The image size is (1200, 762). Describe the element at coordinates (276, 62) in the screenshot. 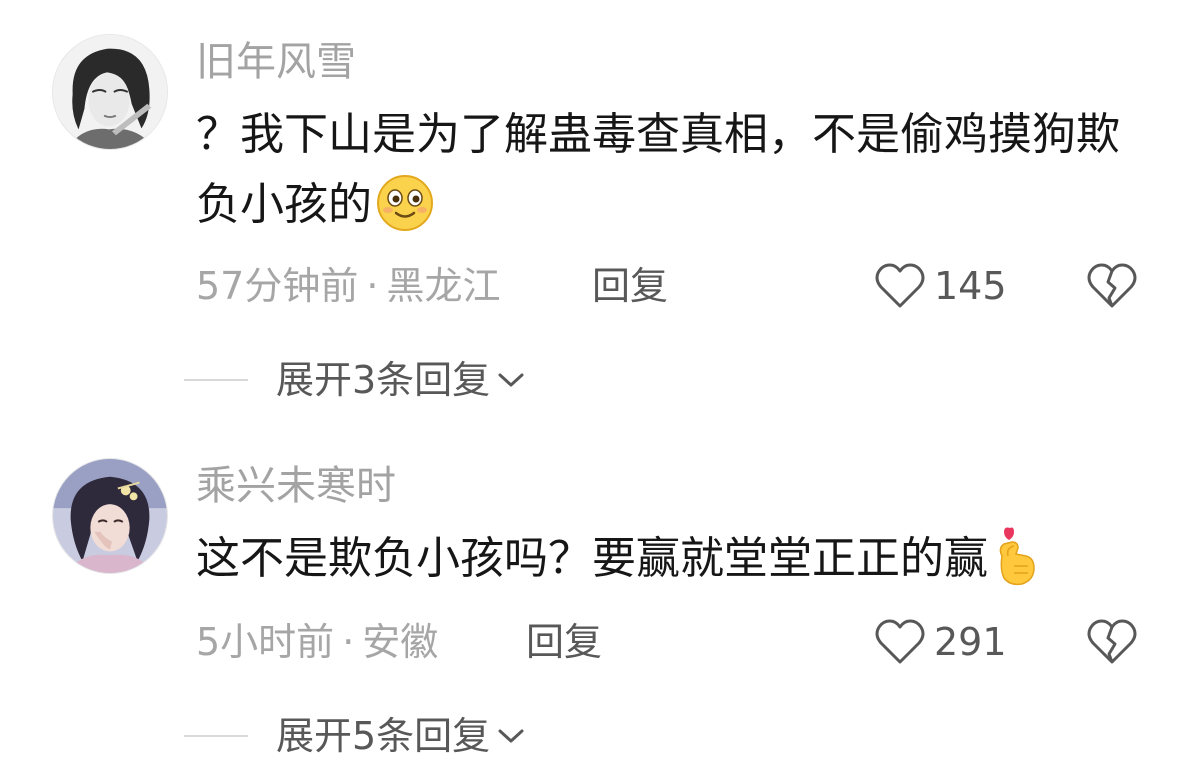

I see `username: 旧年风雪` at that location.